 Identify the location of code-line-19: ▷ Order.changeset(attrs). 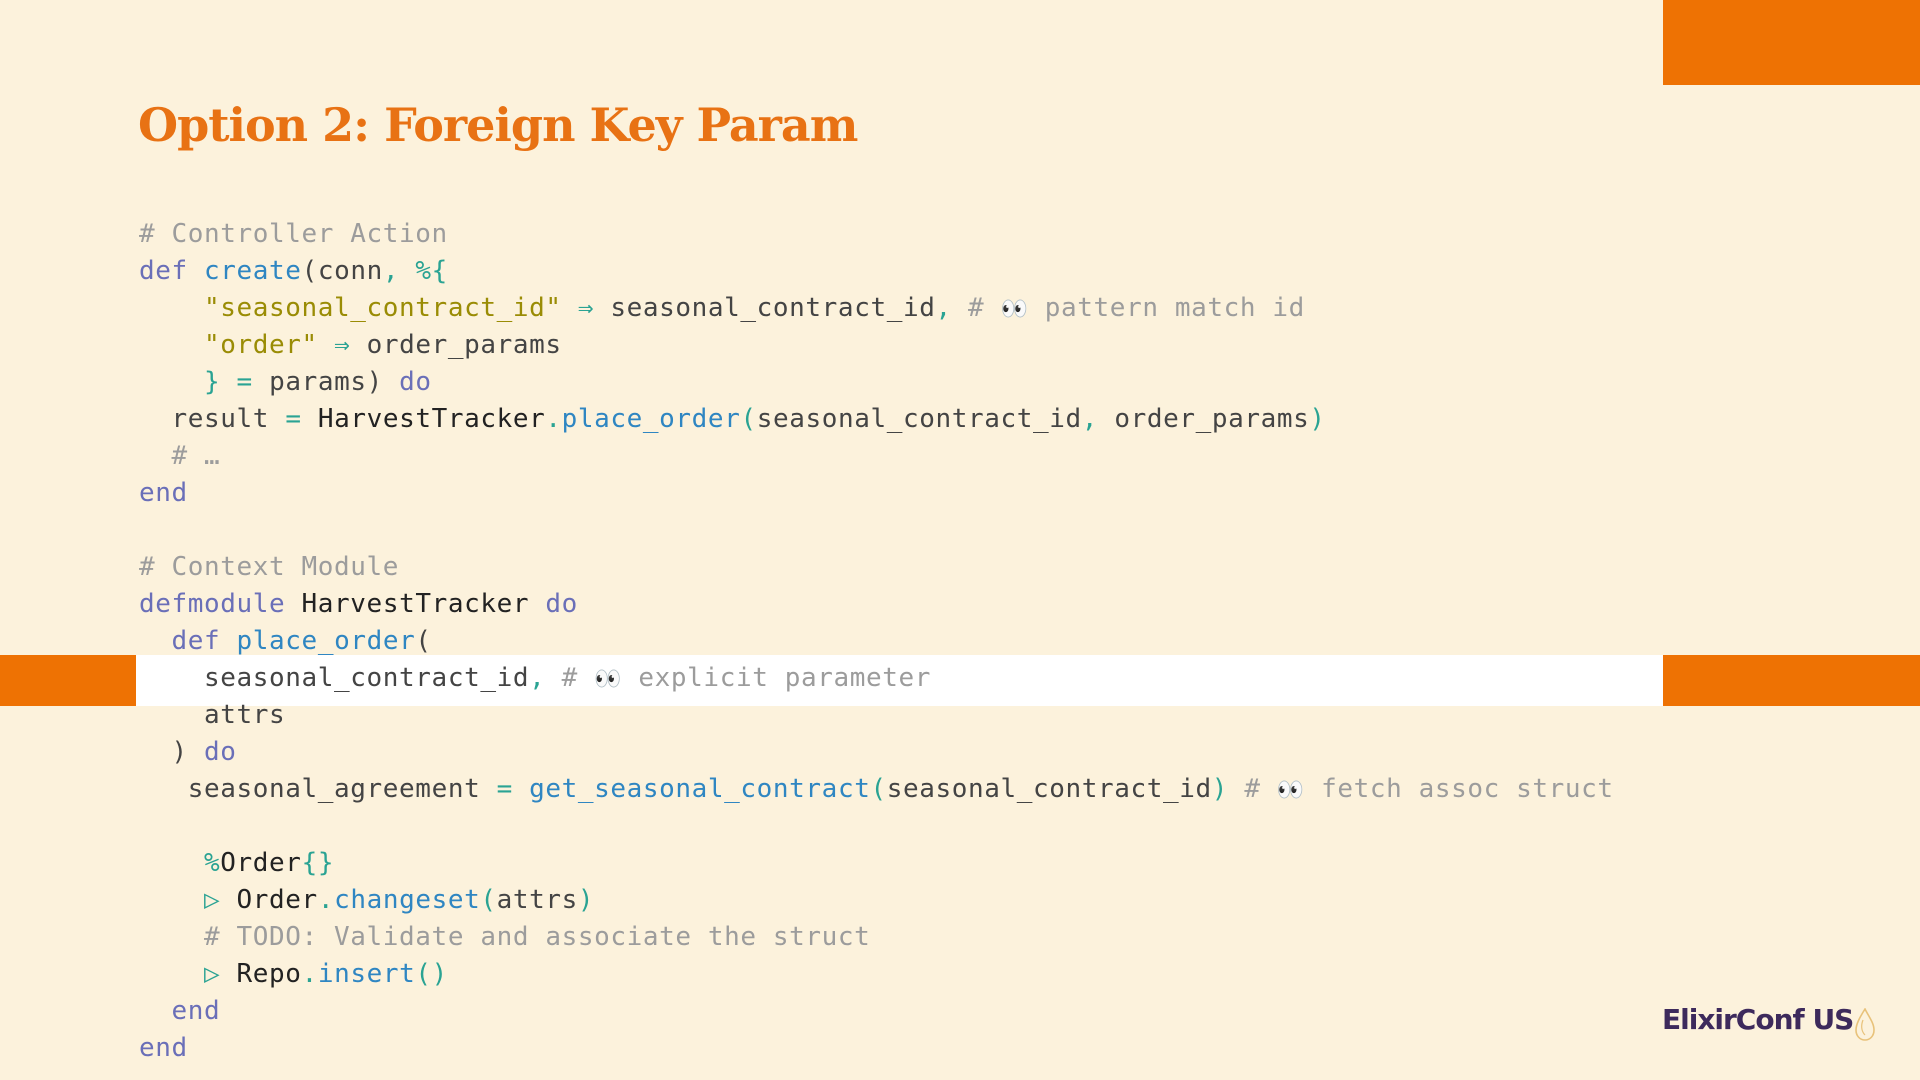
(399, 900).